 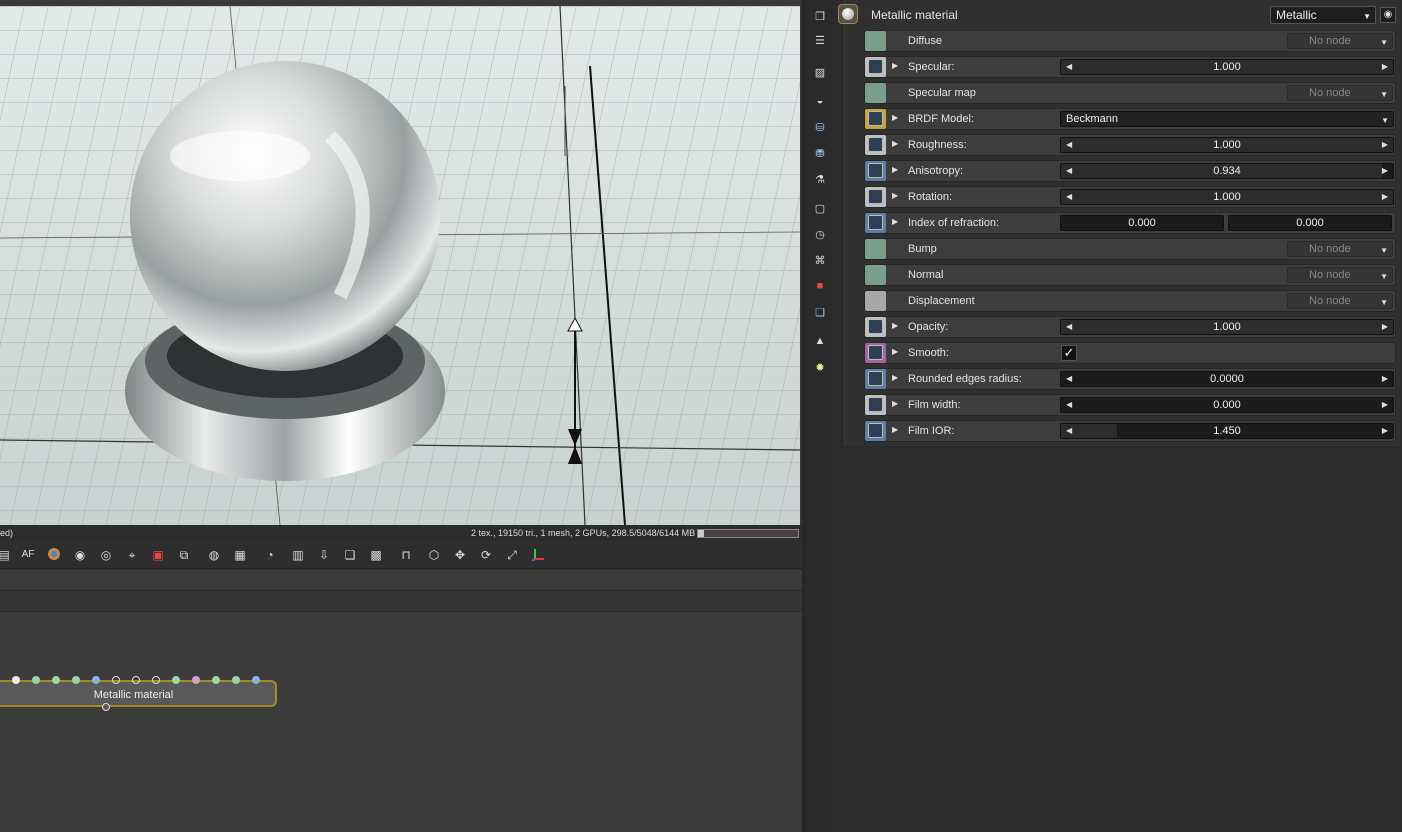 What do you see at coordinates (184, 555) in the screenshot?
I see `export-icon: ⧉` at bounding box center [184, 555].